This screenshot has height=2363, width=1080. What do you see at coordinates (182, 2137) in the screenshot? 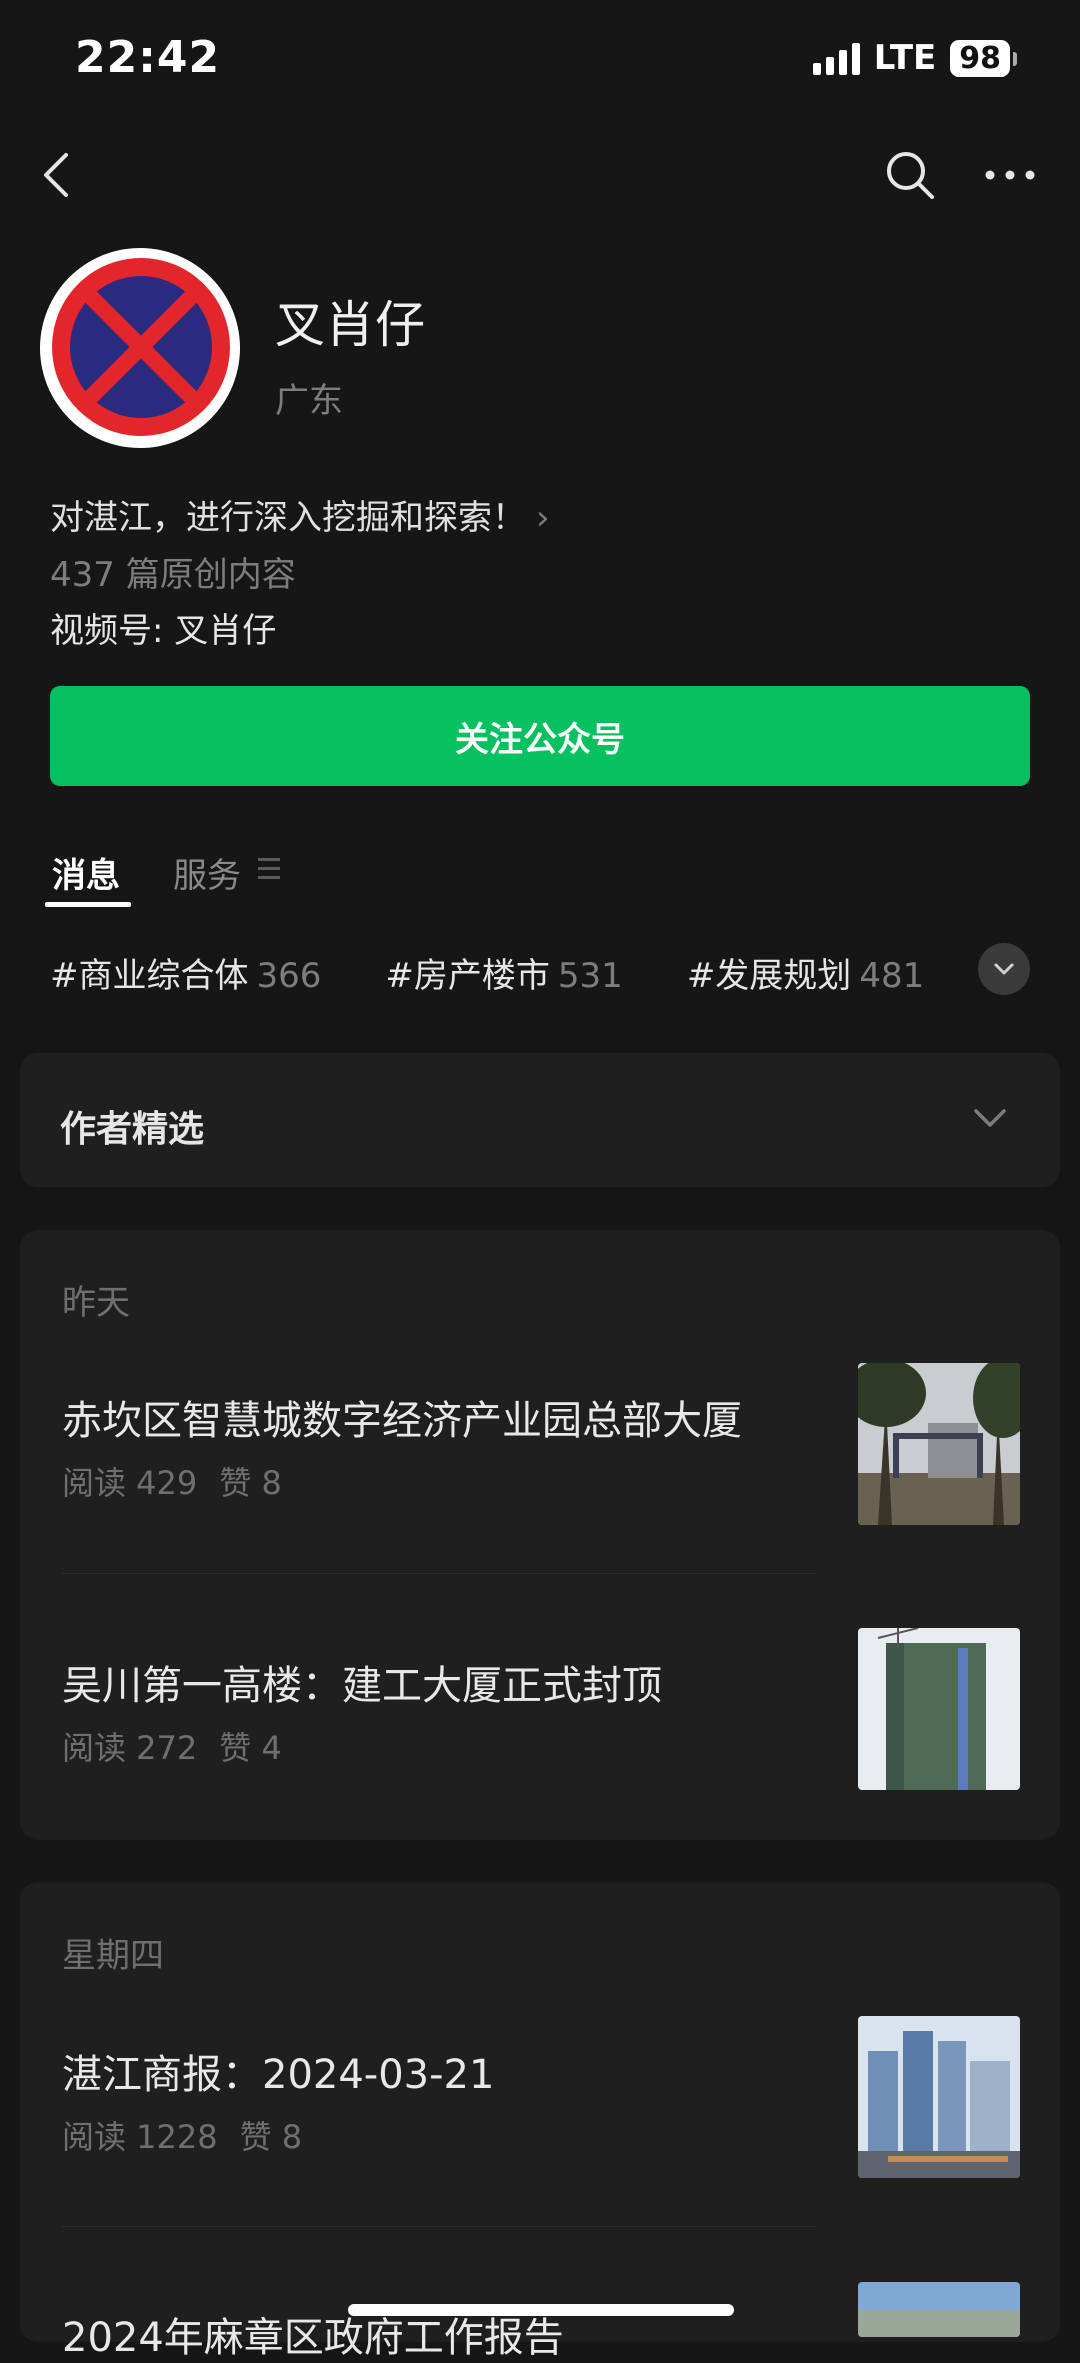
I see `article-stats: 阅读 1228 赞 8` at bounding box center [182, 2137].